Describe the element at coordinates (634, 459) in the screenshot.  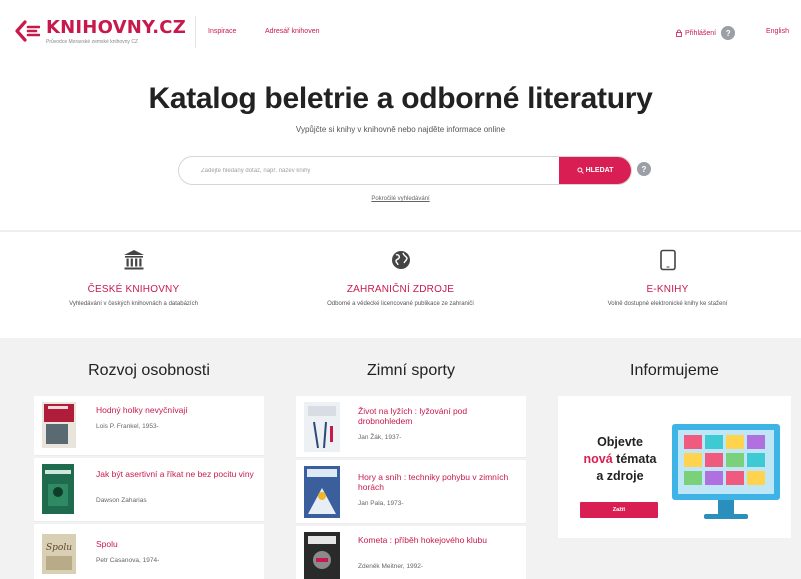
I see `promo-line-2-rest: témata` at that location.